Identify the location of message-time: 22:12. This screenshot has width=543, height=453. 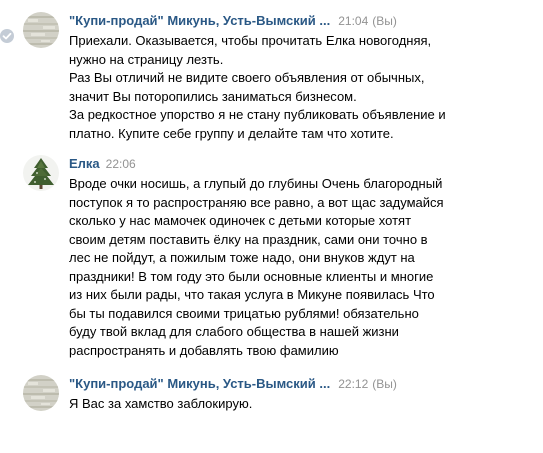
(353, 384).